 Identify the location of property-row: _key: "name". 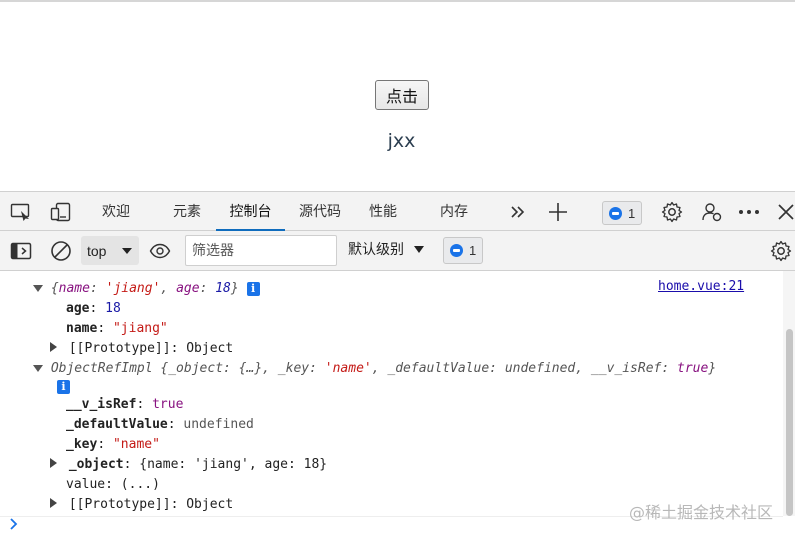
(113, 444).